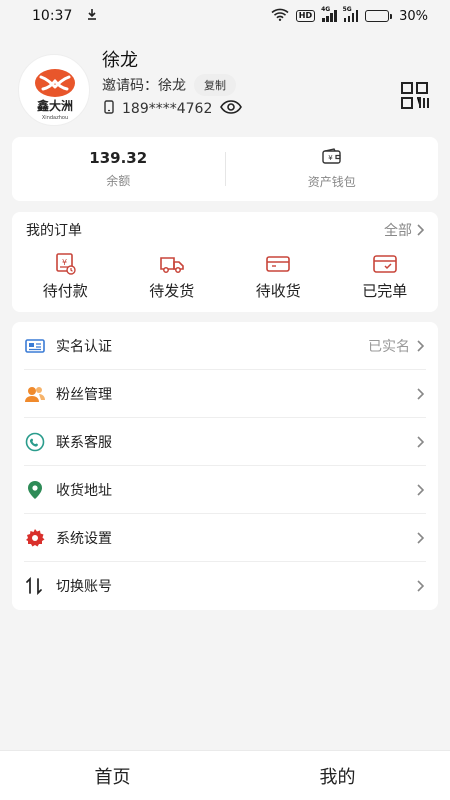  I want to click on hd-icon: HD, so click(305, 16).